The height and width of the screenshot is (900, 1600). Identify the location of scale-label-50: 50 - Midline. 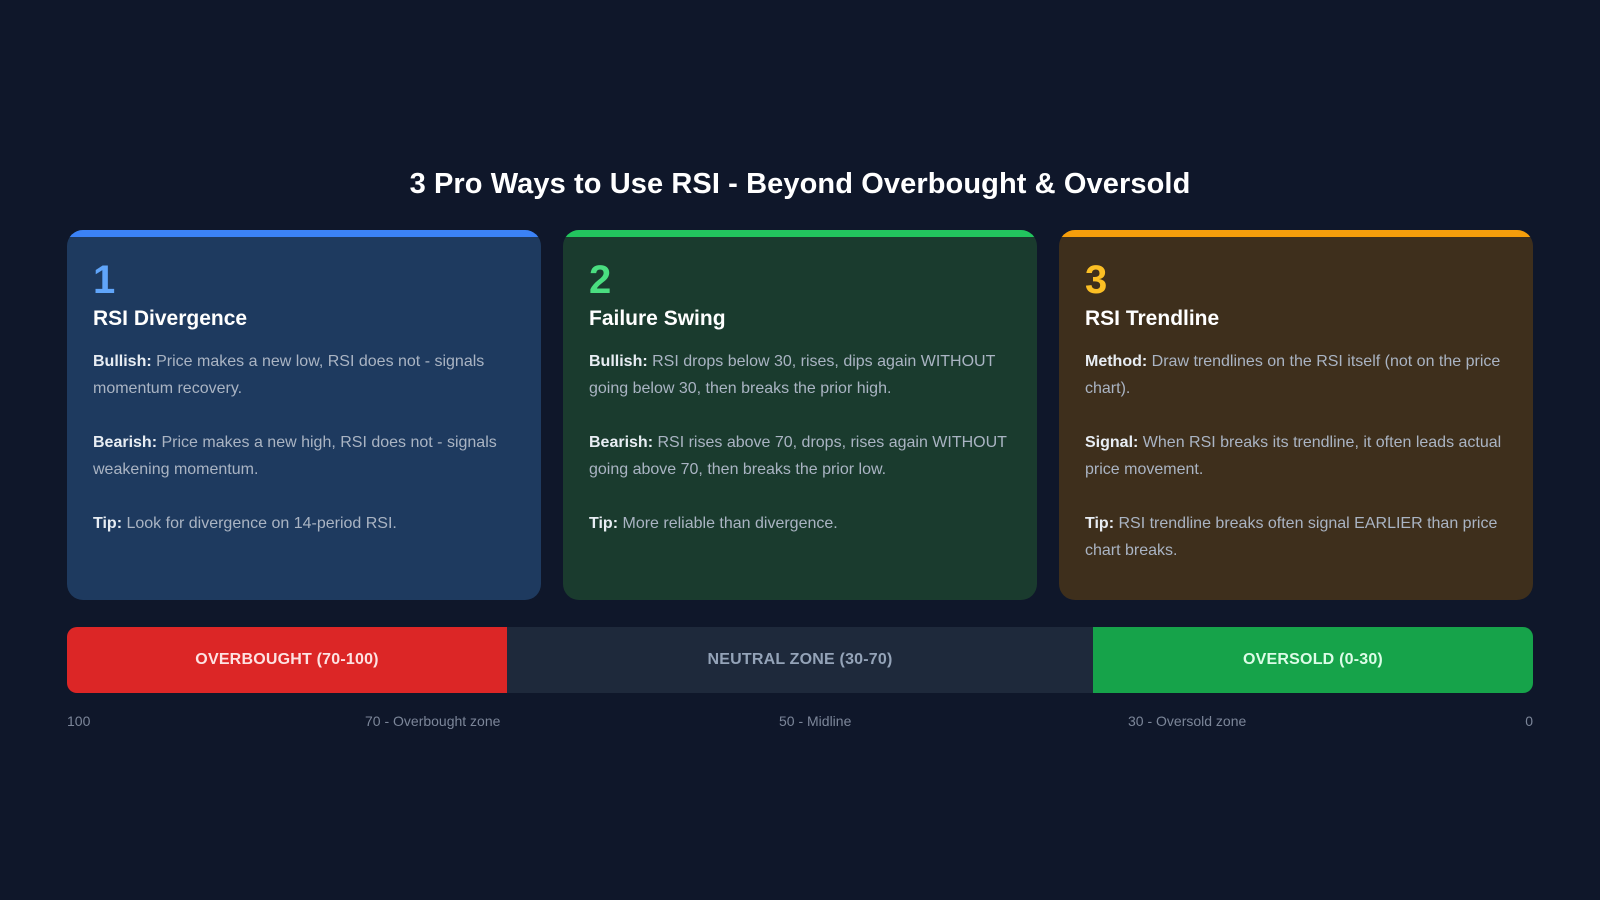
(815, 721).